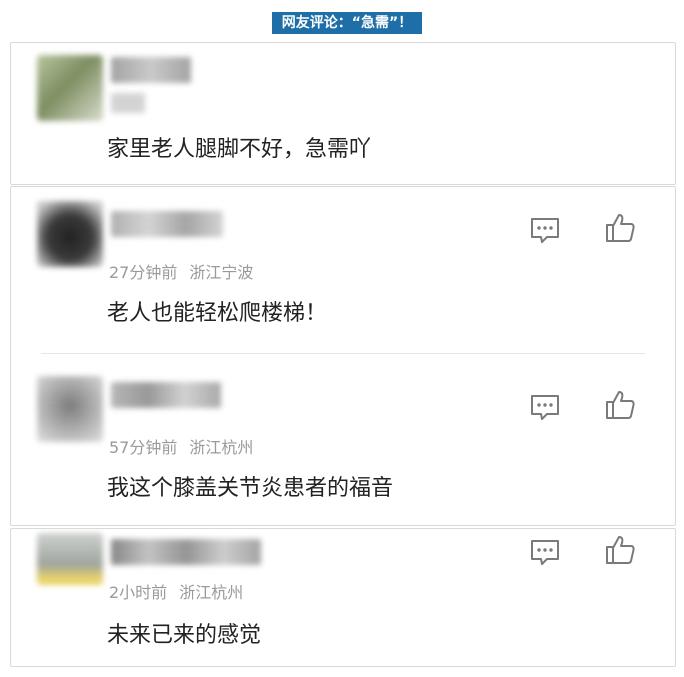 This screenshot has height=677, width=684. I want to click on page-banner-title: 网友评论：“急需”！, so click(347, 23).